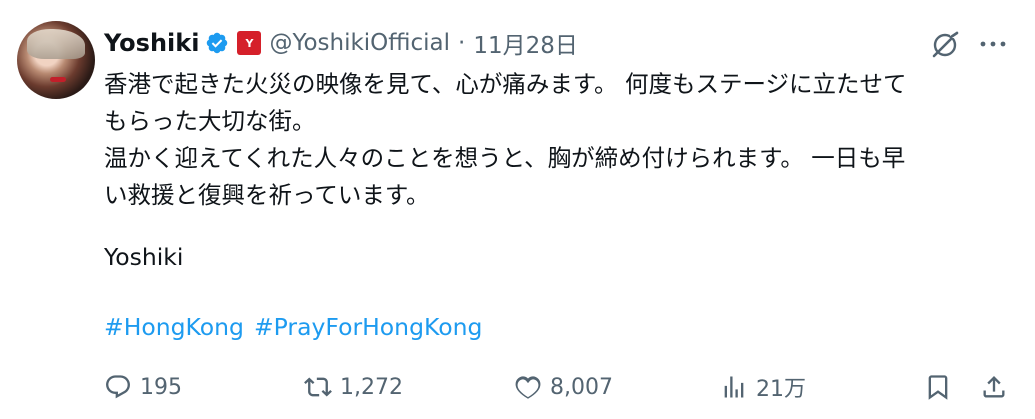 The width and height of the screenshot is (1035, 419). I want to click on views-icon, so click(734, 387).